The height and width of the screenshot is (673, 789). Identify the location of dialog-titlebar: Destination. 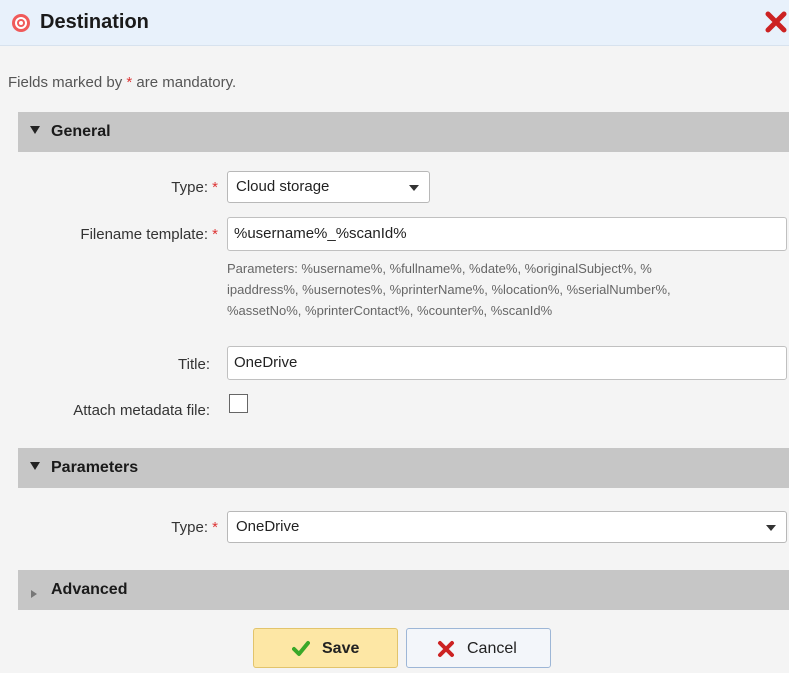
(394, 23).